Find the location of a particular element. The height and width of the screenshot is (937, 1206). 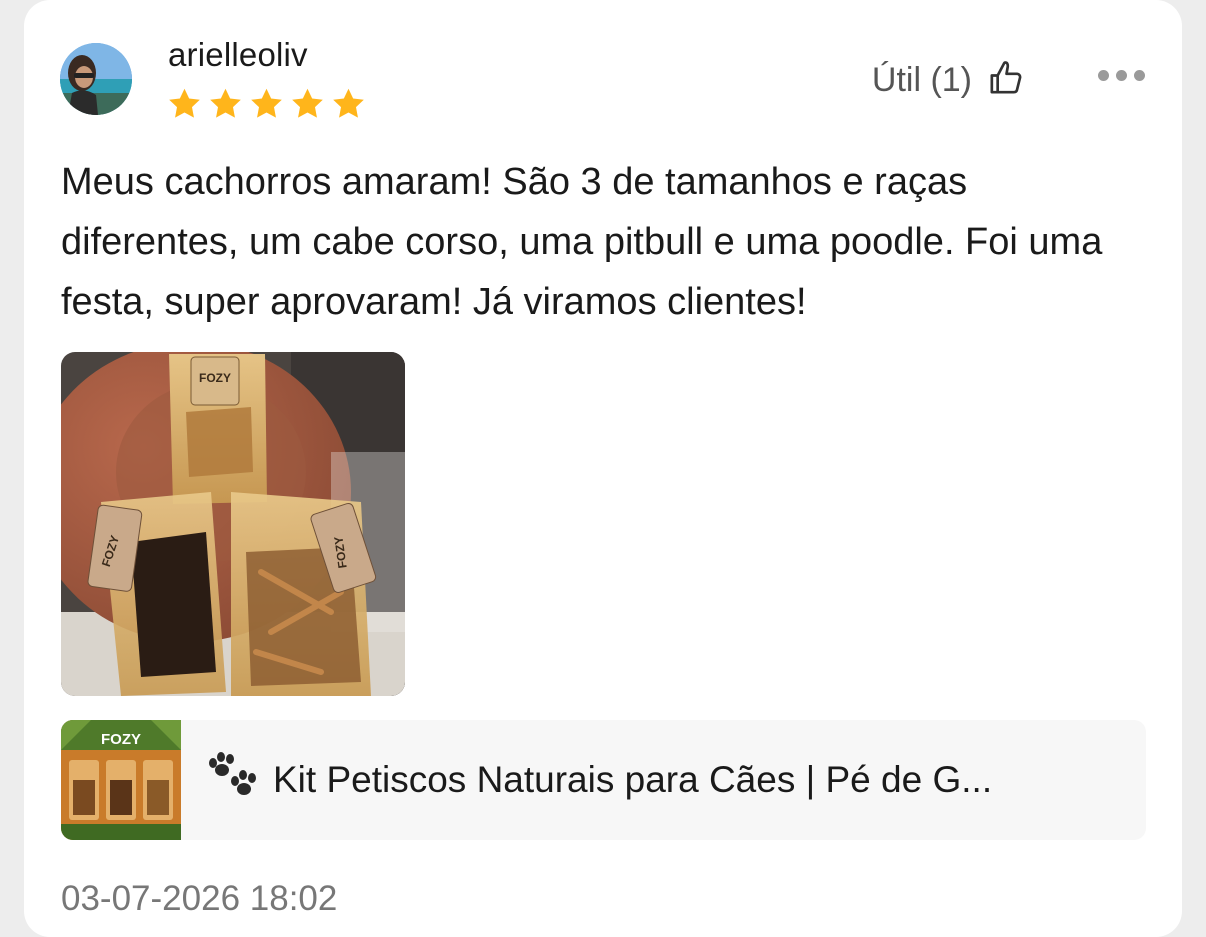

photo-brand-label: FOZY is located at coordinates (215, 378).